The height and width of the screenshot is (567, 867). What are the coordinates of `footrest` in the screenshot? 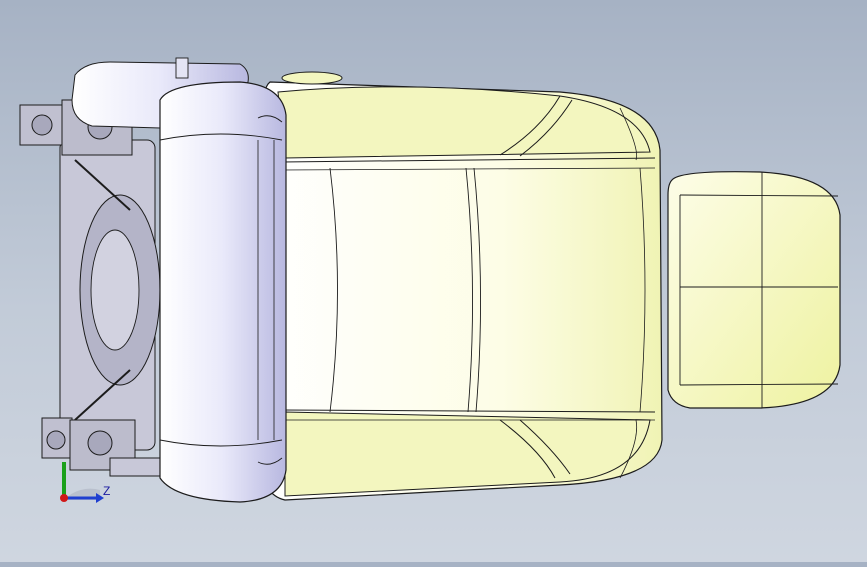 It's located at (754, 290).